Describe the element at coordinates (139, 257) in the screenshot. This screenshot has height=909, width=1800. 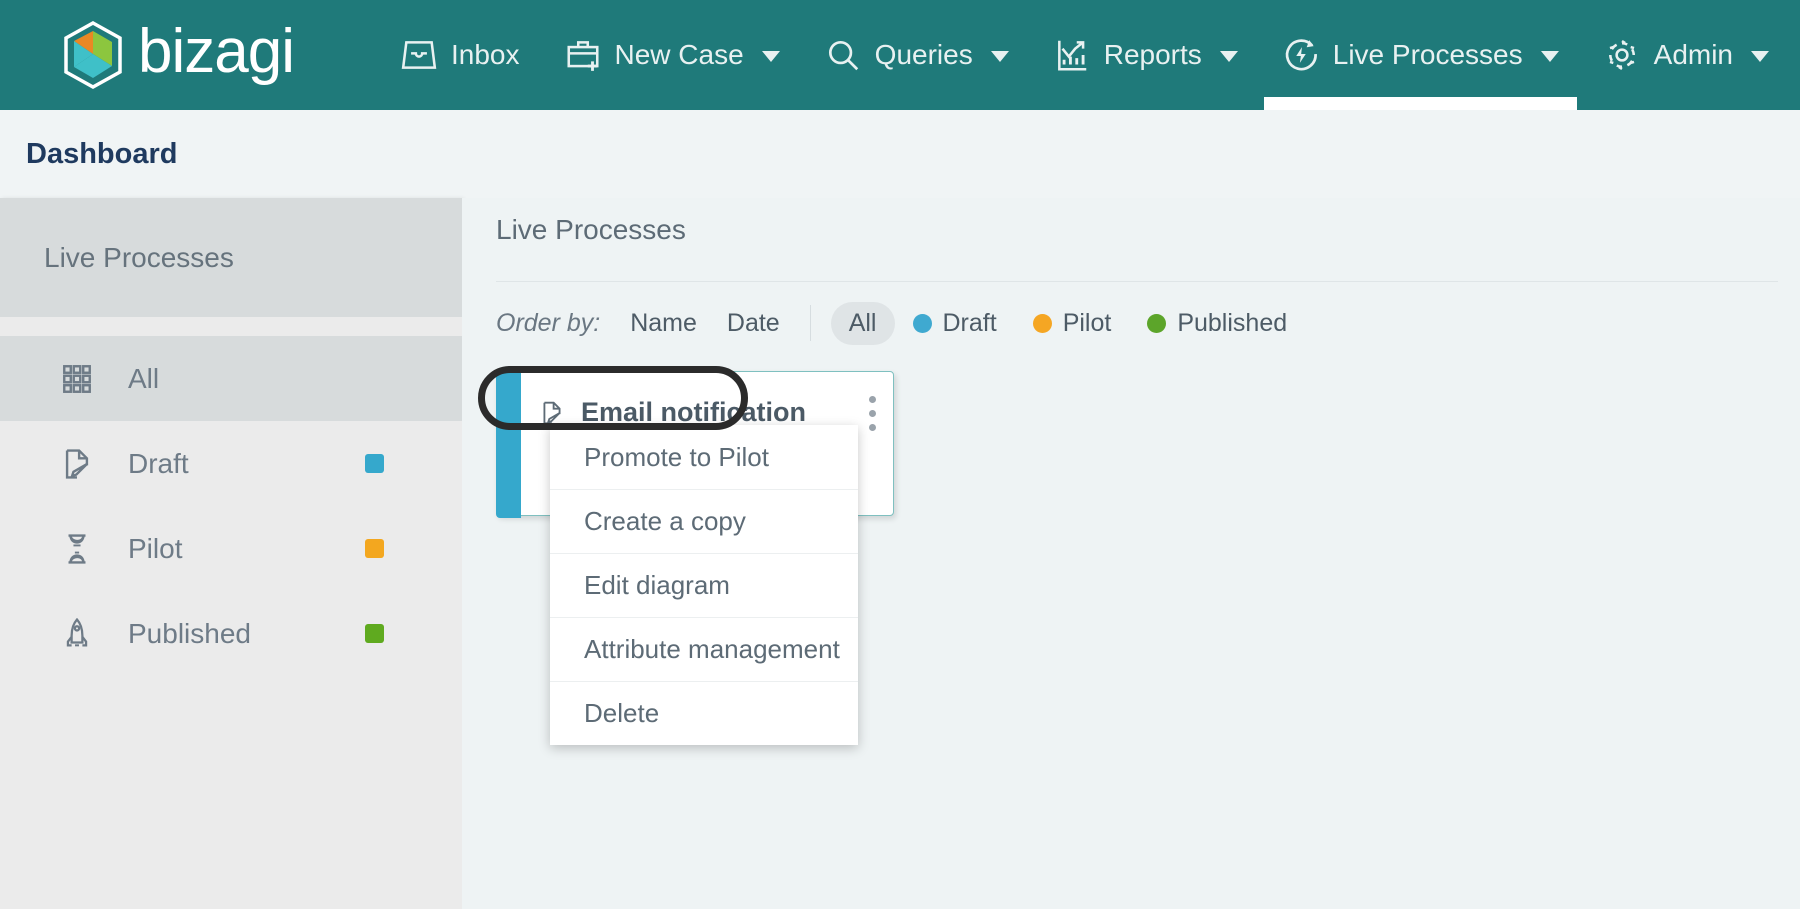
I see `sidebar-header-label: Live Processes` at that location.